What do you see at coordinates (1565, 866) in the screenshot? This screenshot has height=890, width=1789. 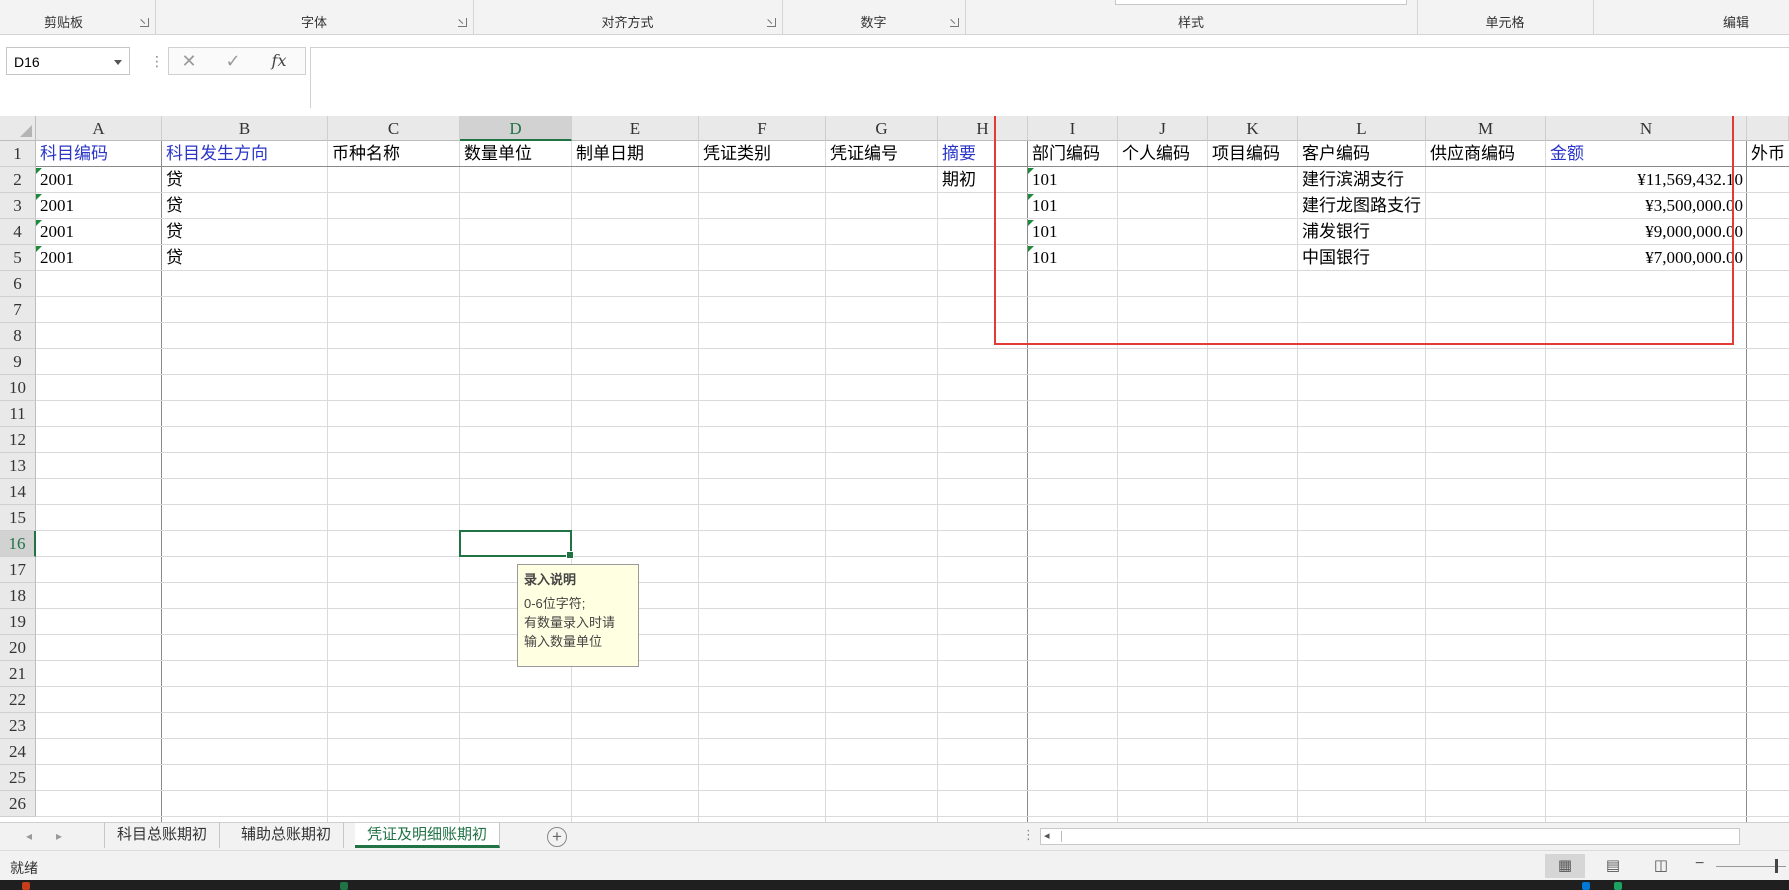 I see `normal-view-icon: ▦` at bounding box center [1565, 866].